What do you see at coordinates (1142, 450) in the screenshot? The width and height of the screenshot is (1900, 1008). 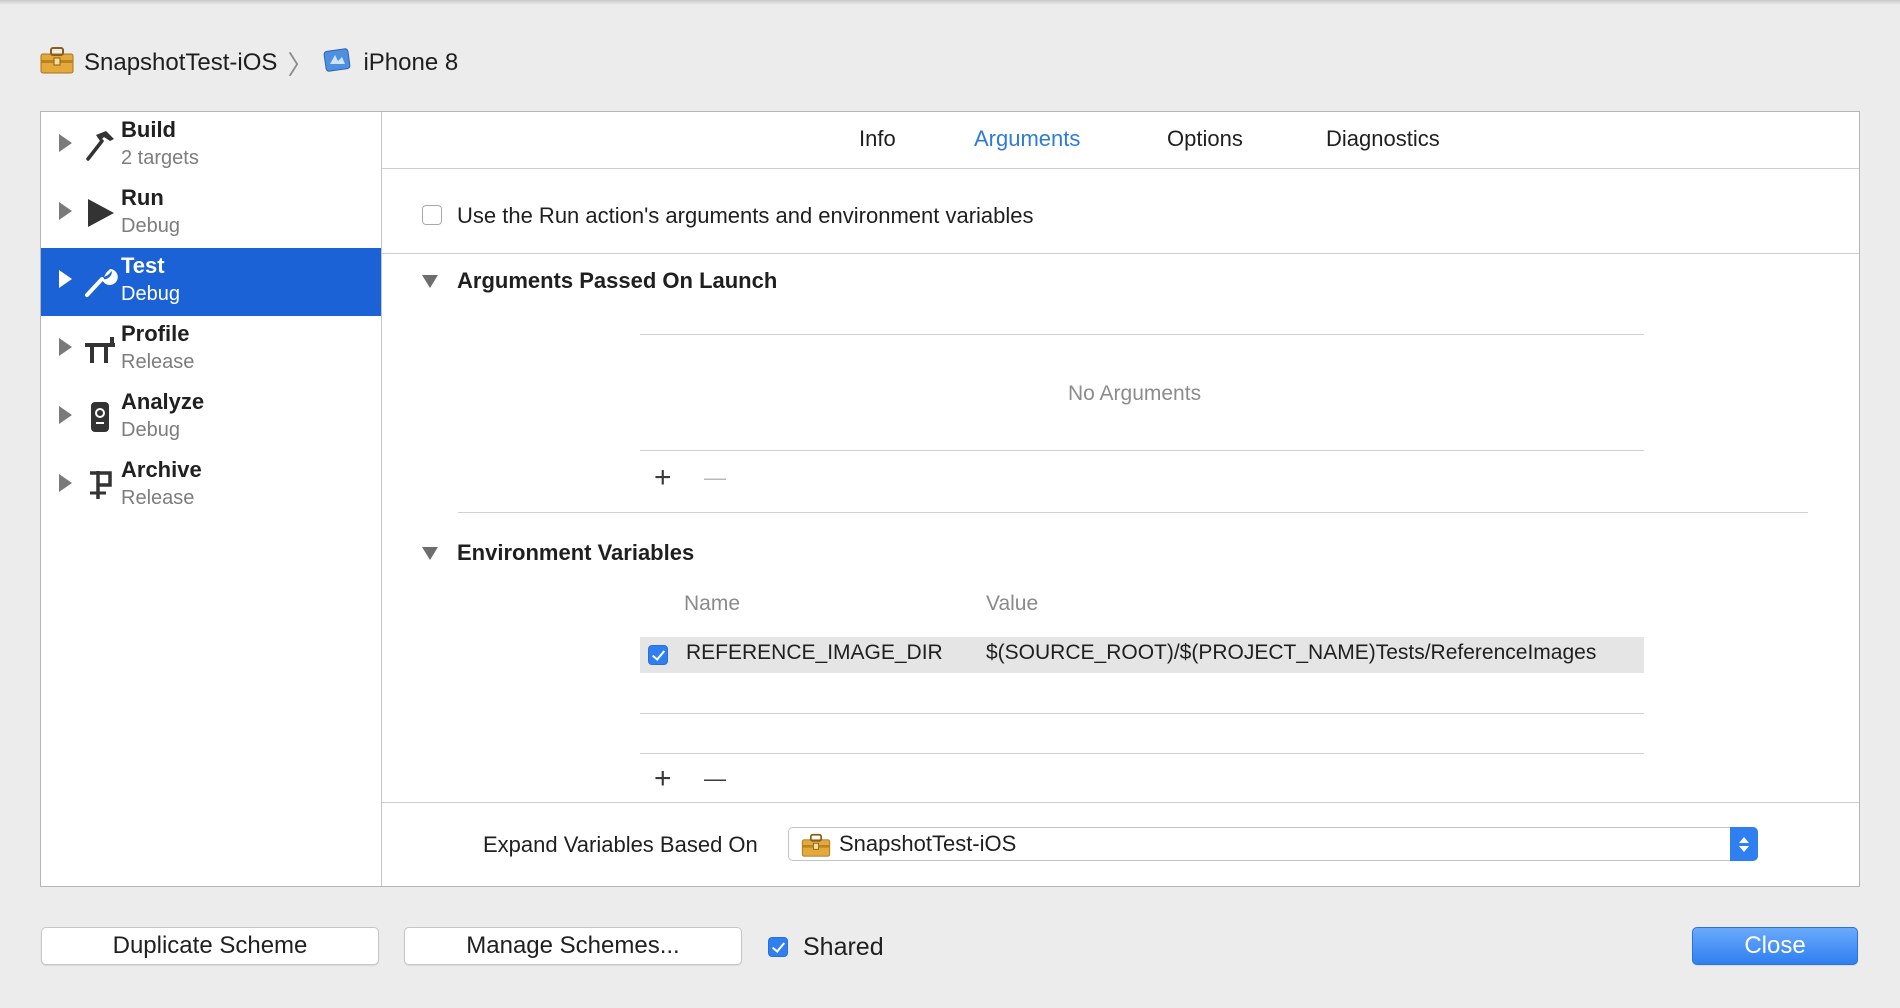 I see `arguments-table-bottom-border` at bounding box center [1142, 450].